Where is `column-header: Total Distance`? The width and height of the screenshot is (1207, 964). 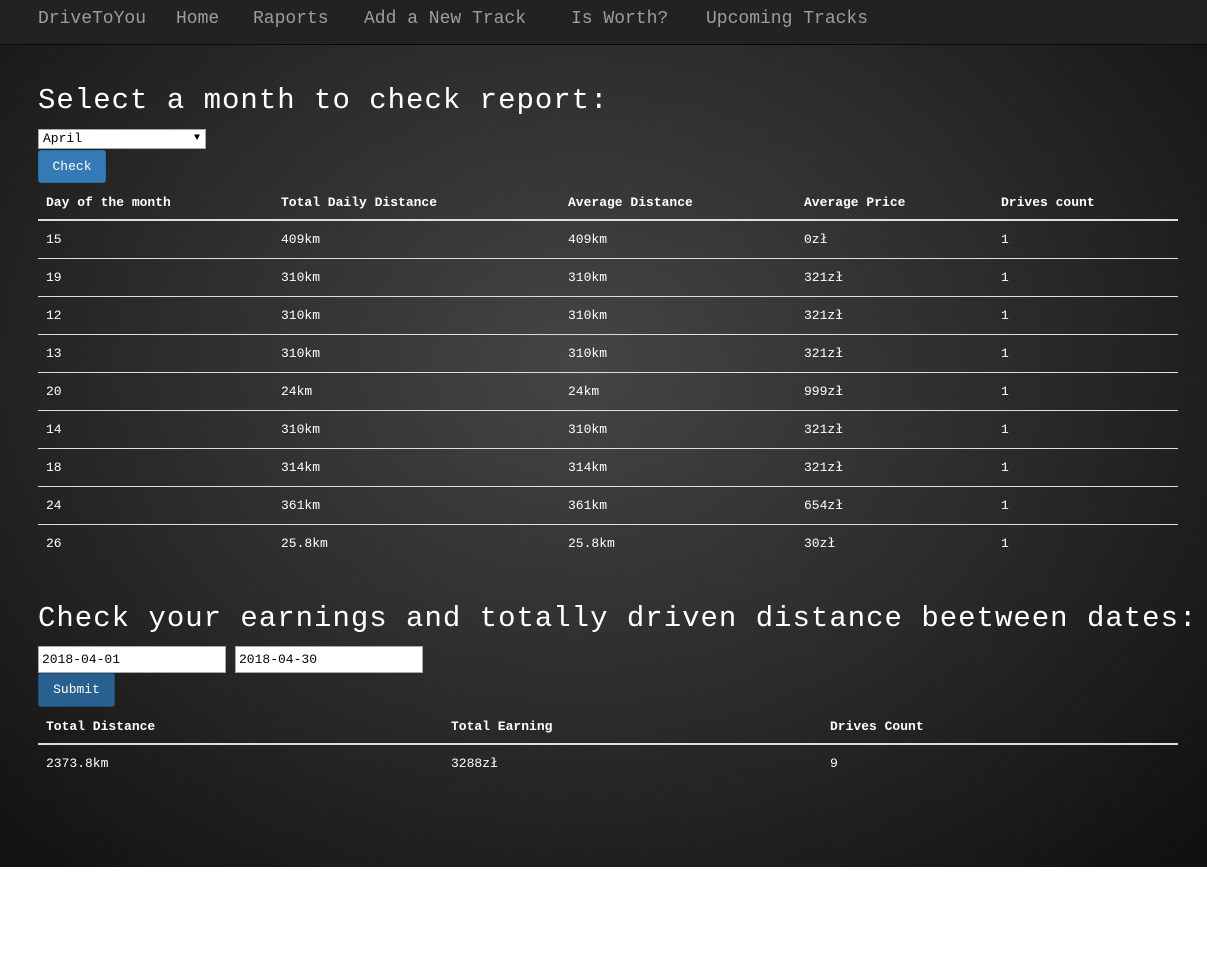 column-header: Total Distance is located at coordinates (240, 727).